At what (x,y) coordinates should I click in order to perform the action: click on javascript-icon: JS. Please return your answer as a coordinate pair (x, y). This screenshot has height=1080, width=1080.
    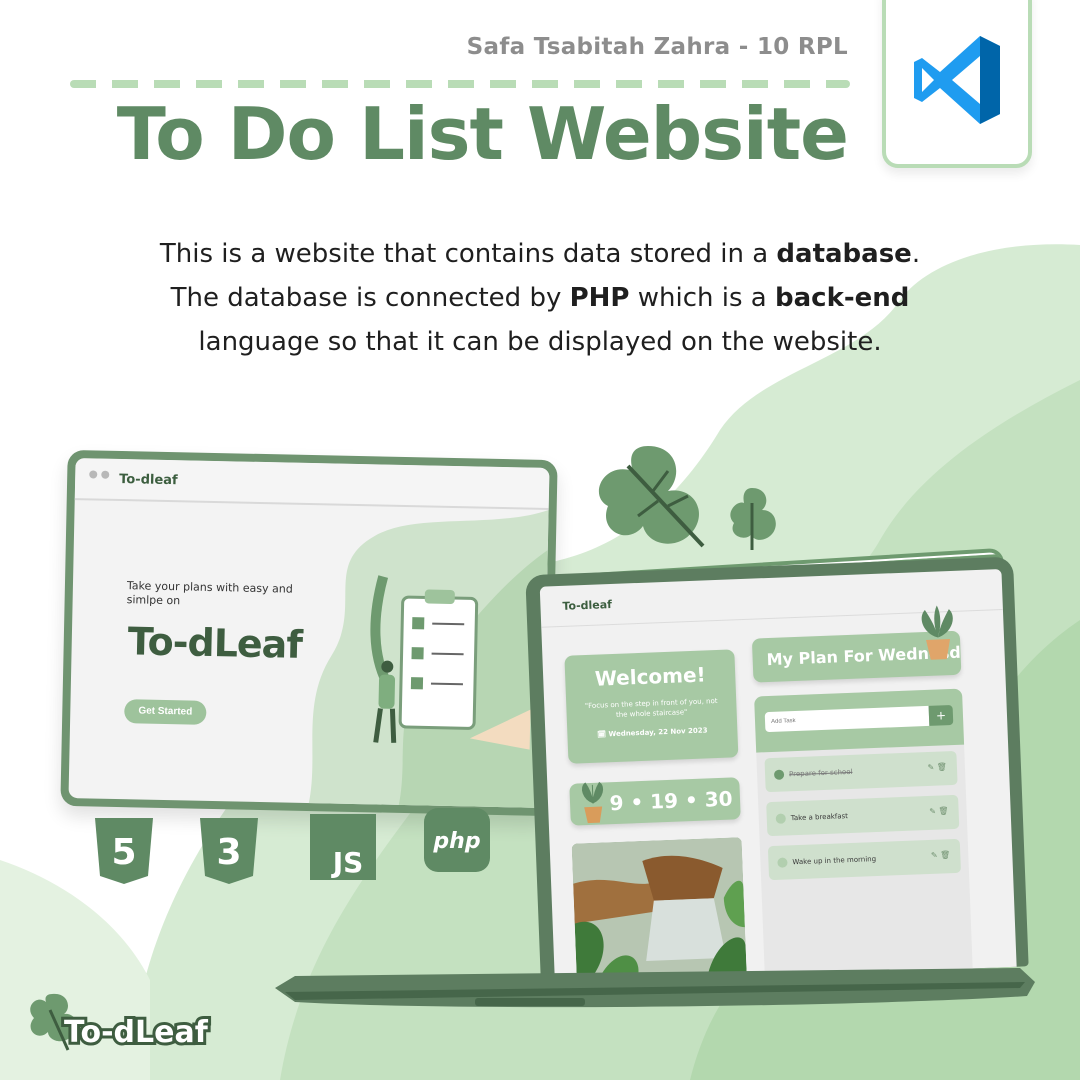
    Looking at the image, I should click on (343, 847).